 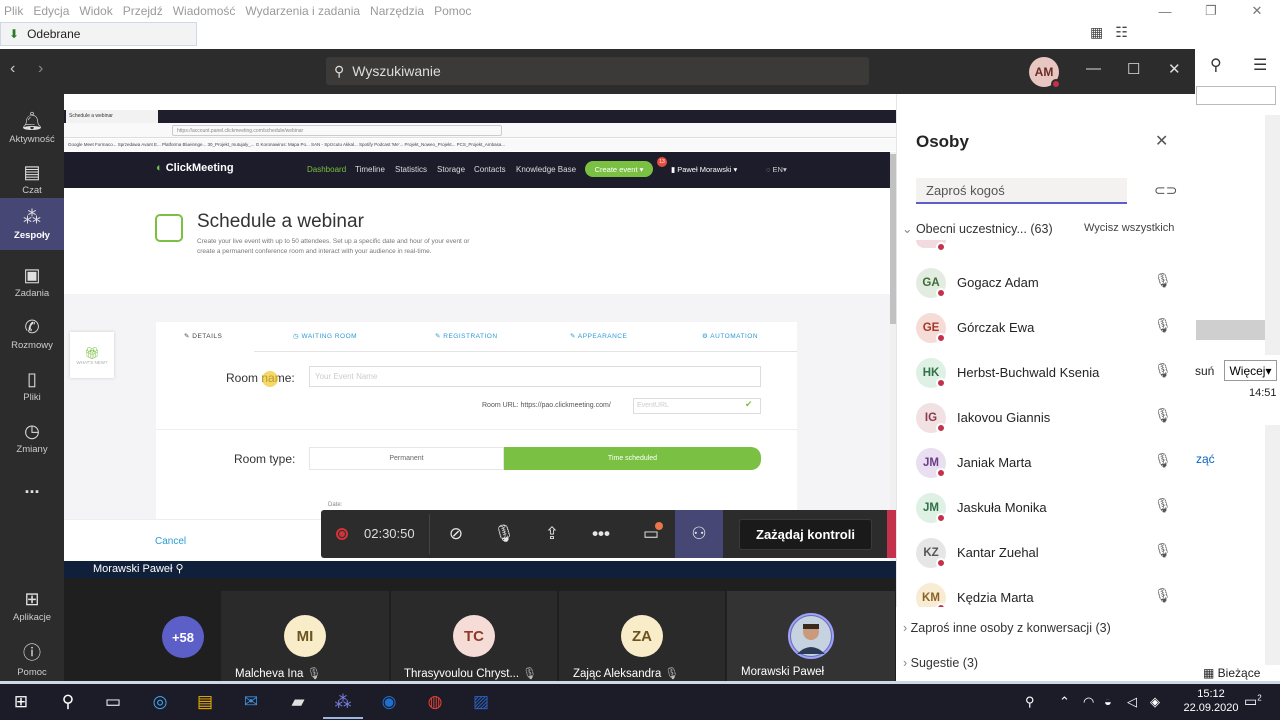 What do you see at coordinates (1204, 371) in the screenshot?
I see `outlook-delete-button: suń` at bounding box center [1204, 371].